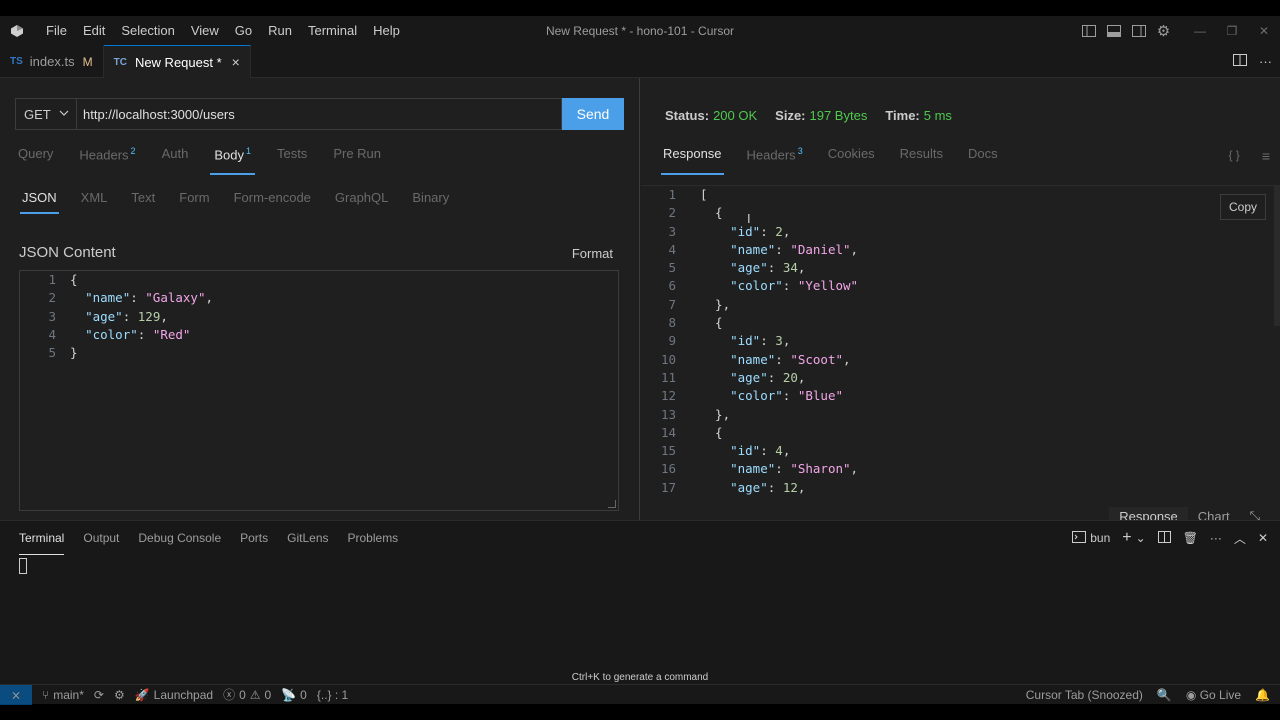 Image resolution: width=1280 pixels, height=720 pixels. What do you see at coordinates (247, 694) in the screenshot?
I see `problems-indicator: ⓧ 0 ⚠ 0` at bounding box center [247, 694].